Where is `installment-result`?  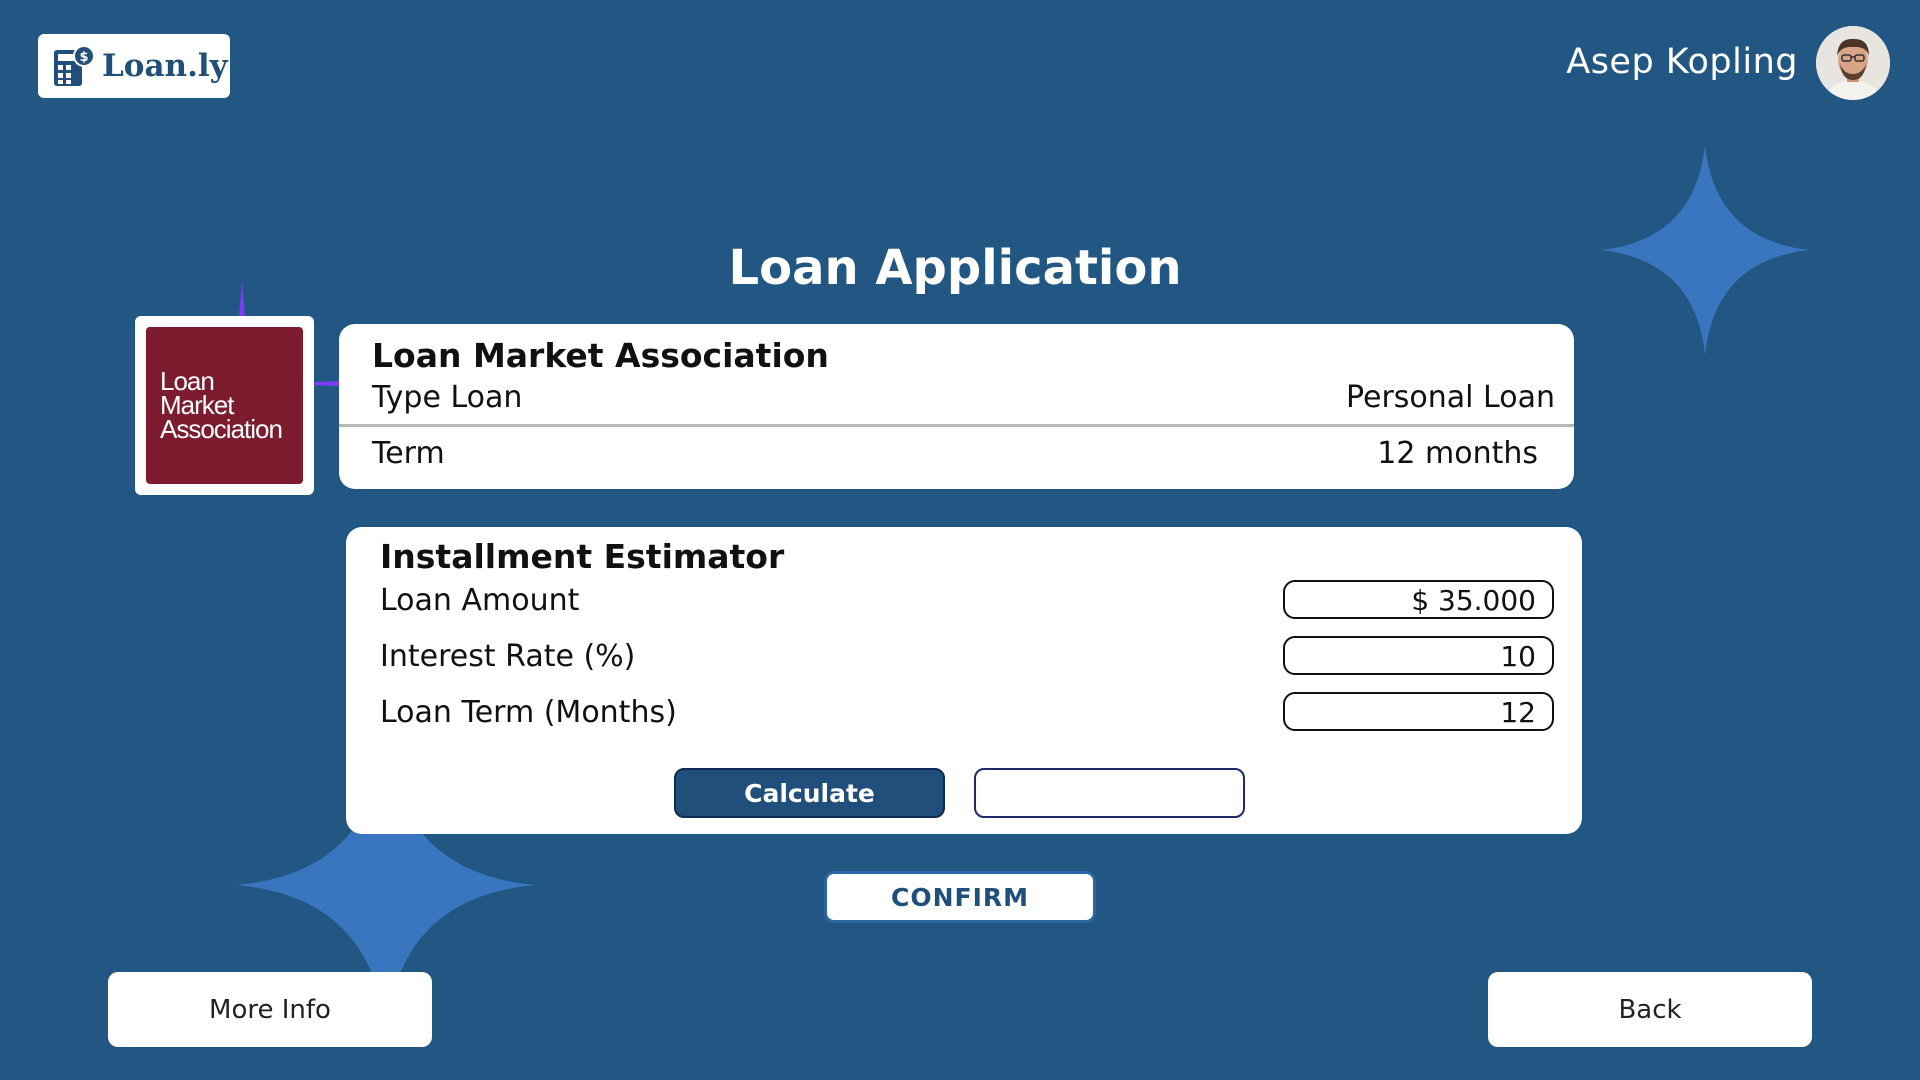 installment-result is located at coordinates (1109, 793).